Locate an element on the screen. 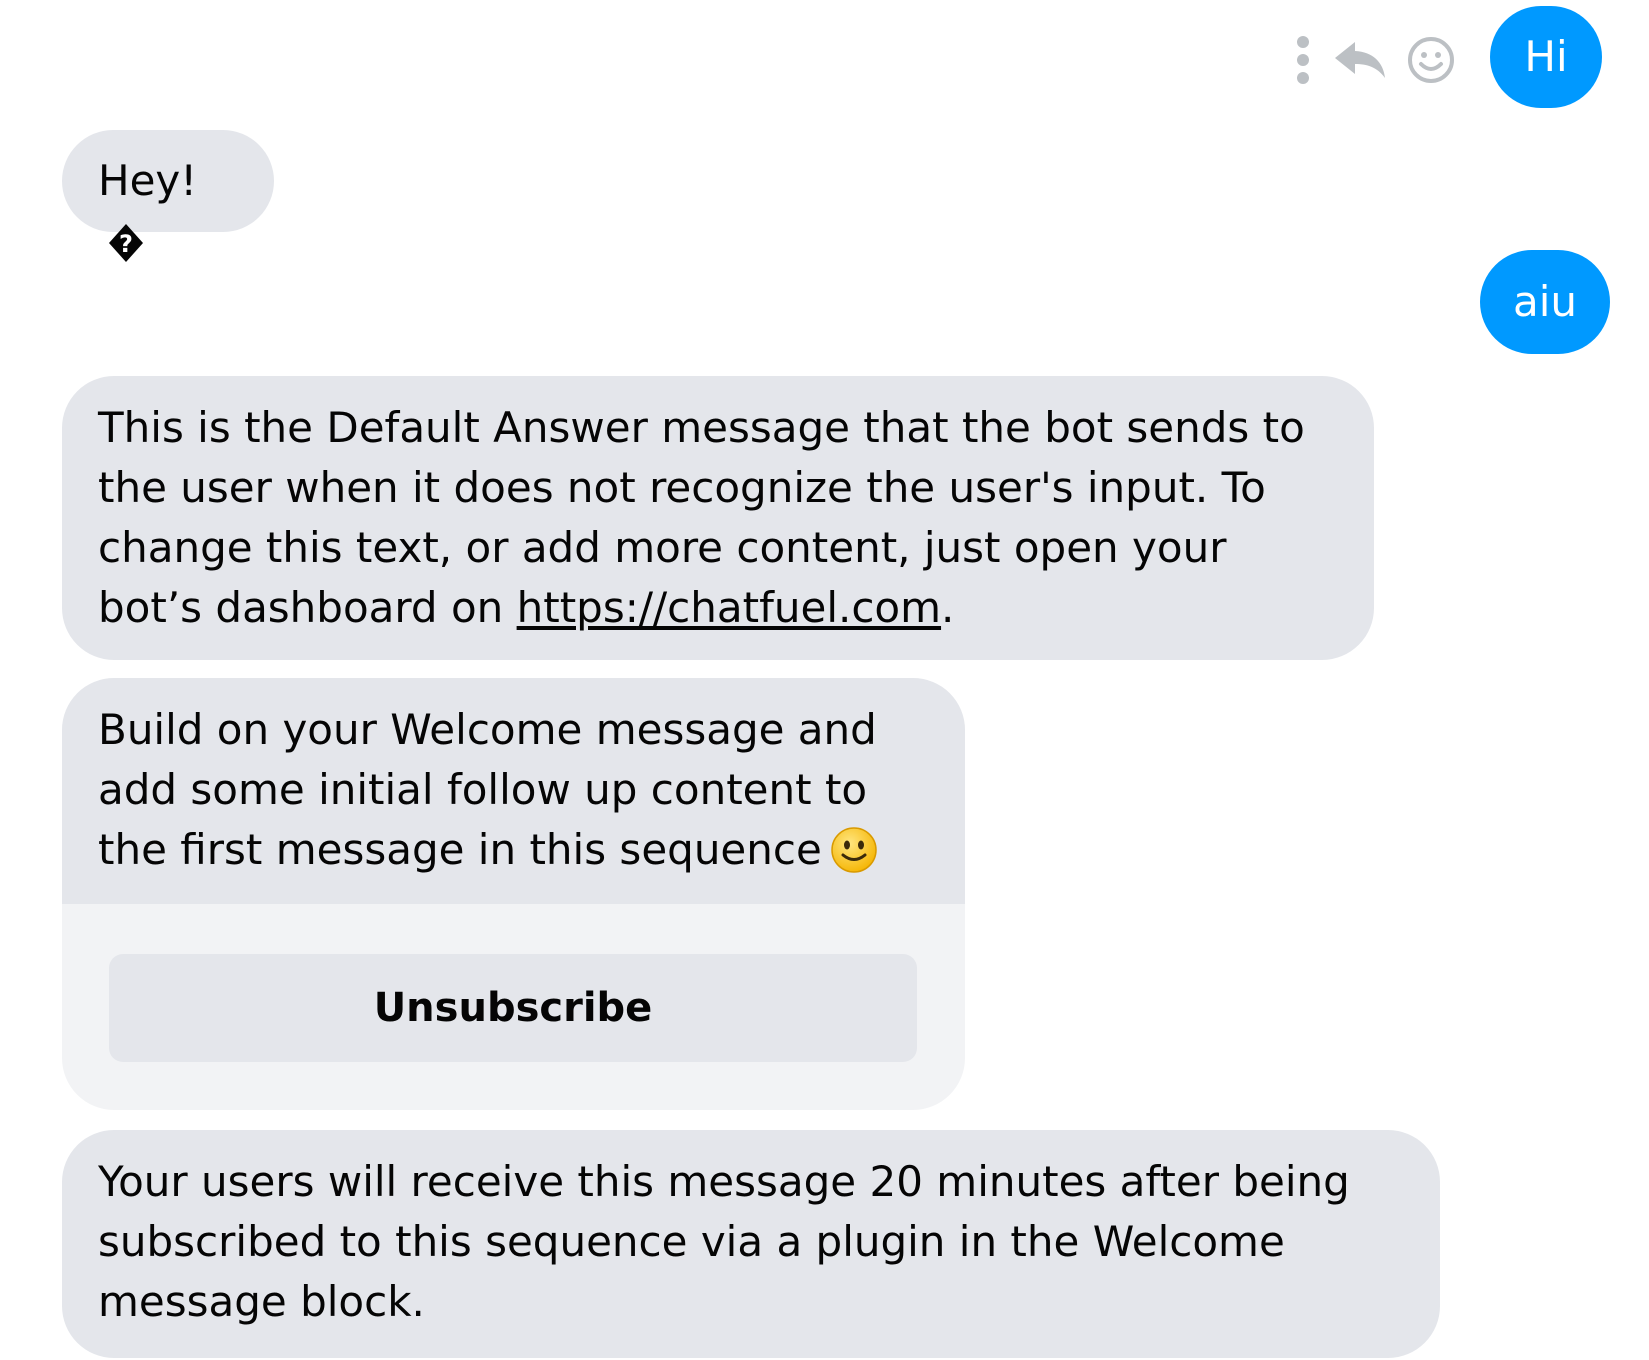  message-text-end: . is located at coordinates (948, 607).